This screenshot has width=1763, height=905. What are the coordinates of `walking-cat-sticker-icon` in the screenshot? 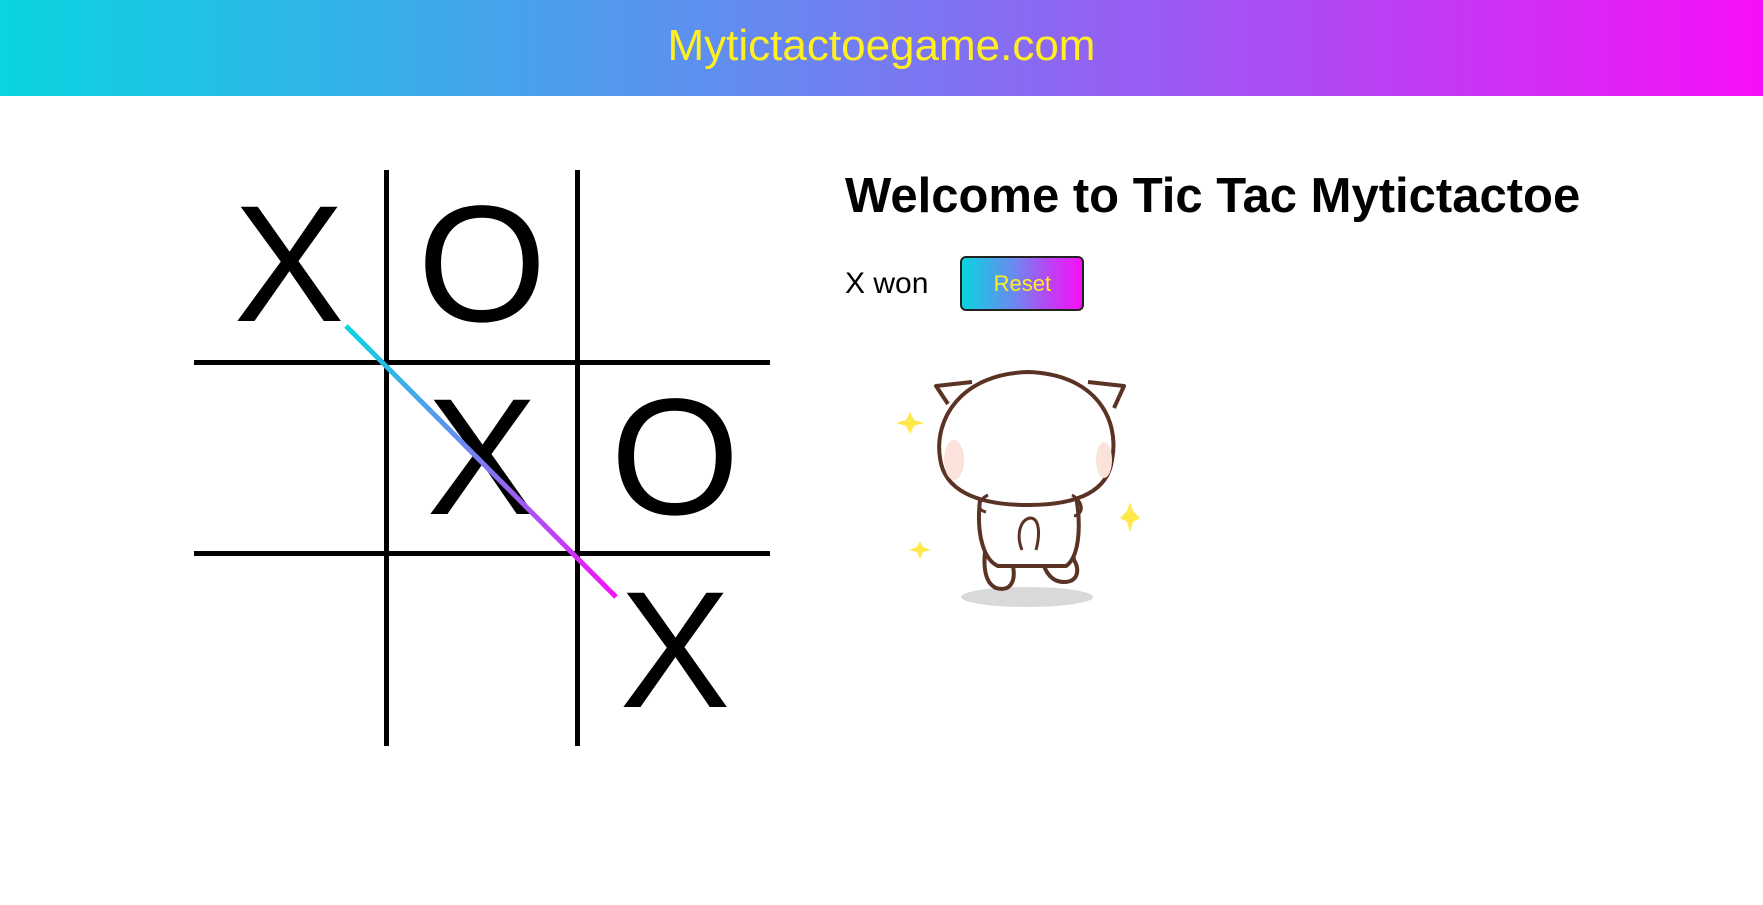 It's located at (1030, 490).